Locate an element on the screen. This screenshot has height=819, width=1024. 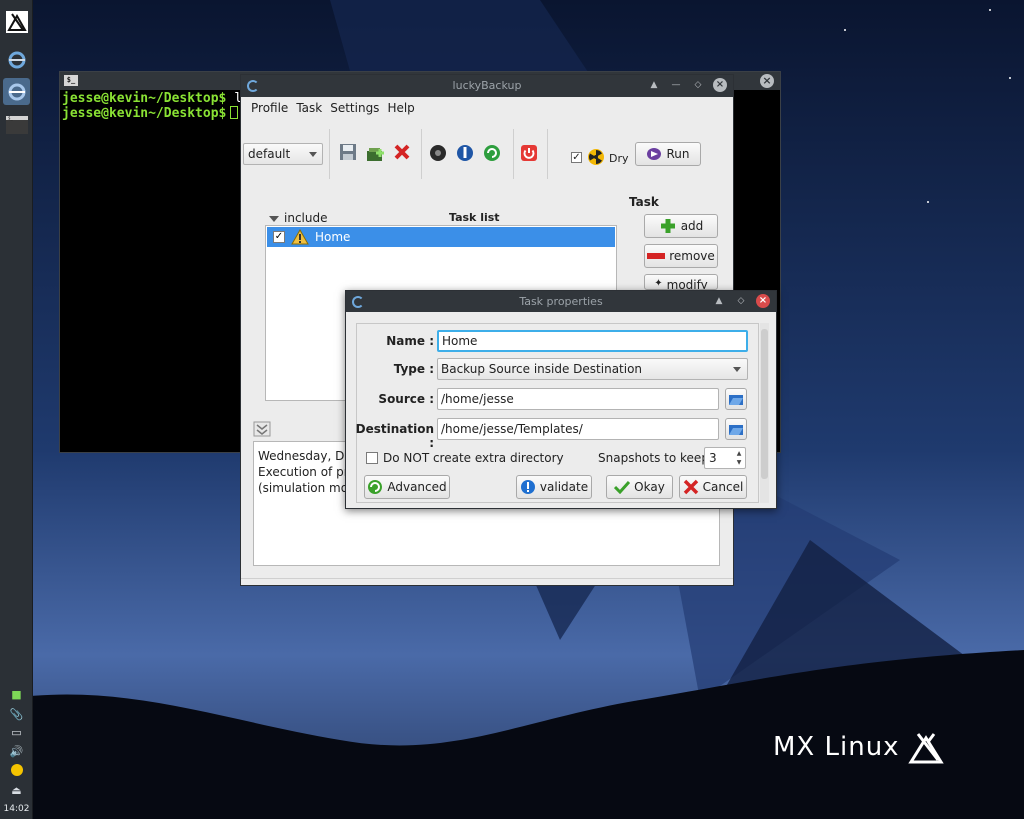
delete-profile-icon is located at coordinates (402, 152).